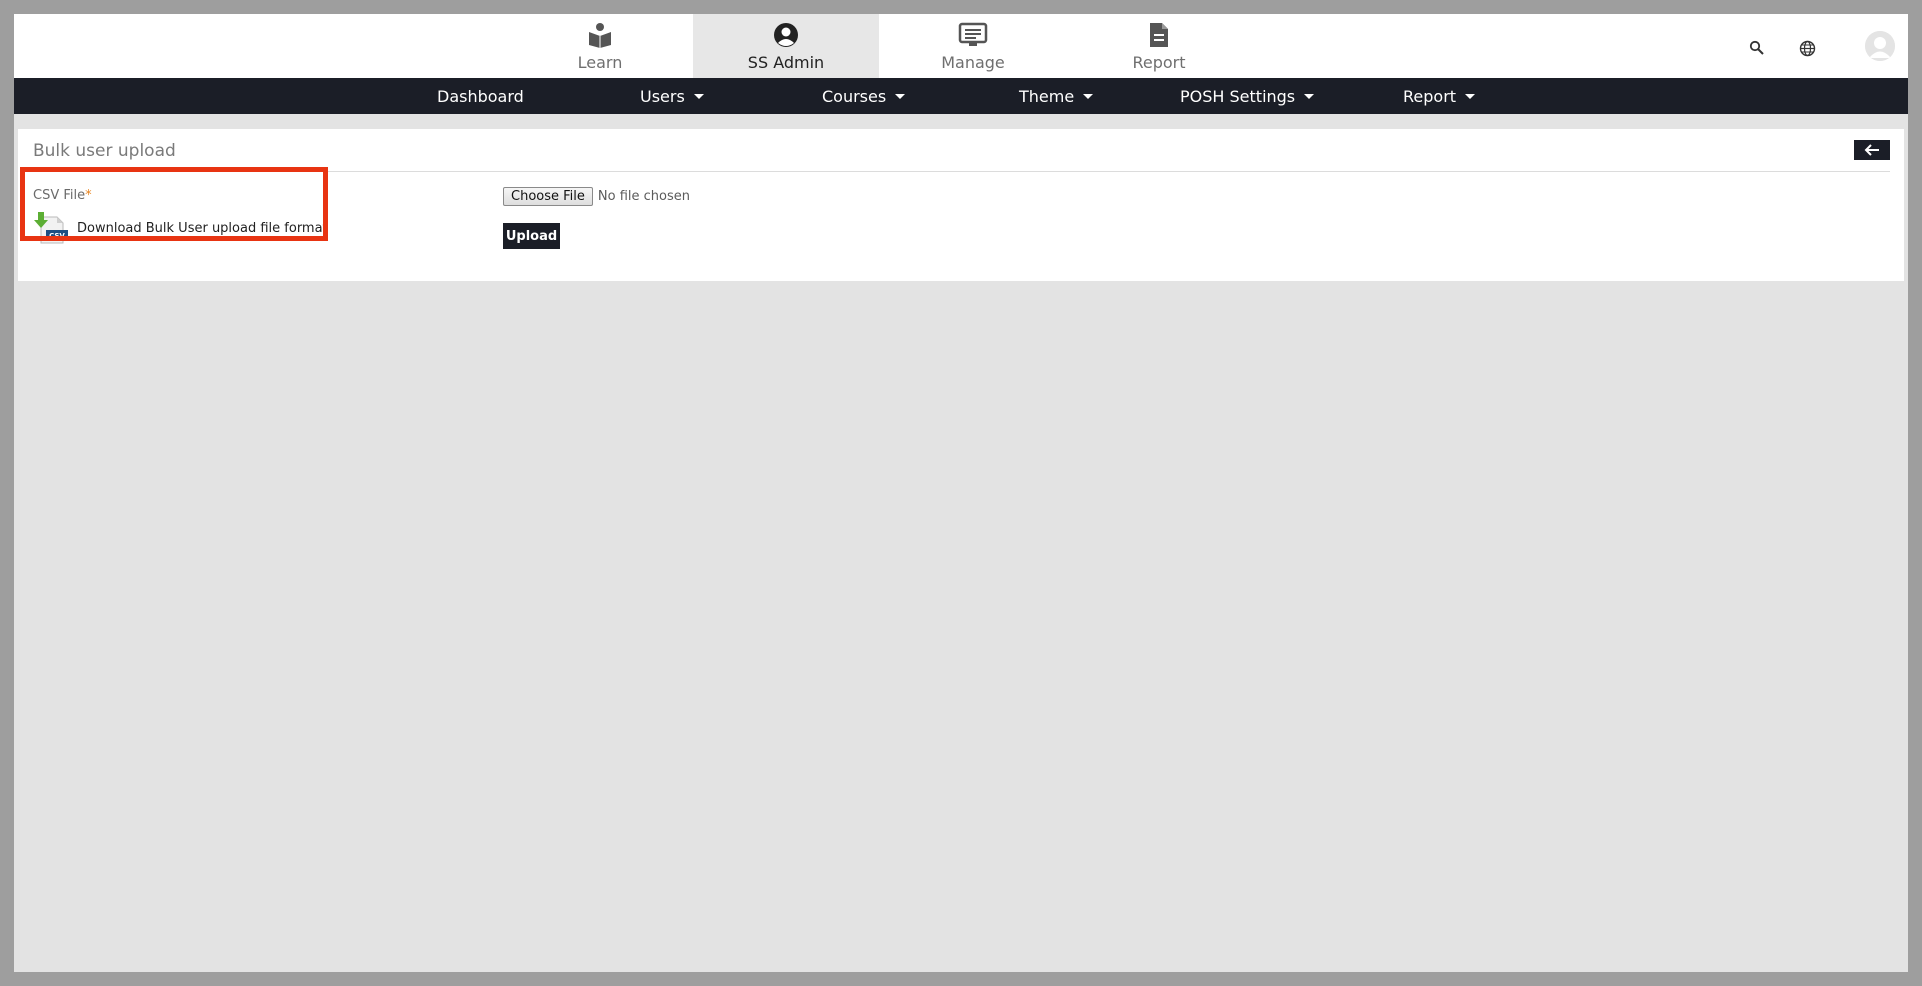  What do you see at coordinates (104, 151) in the screenshot?
I see `page-title: Bulk user upload` at bounding box center [104, 151].